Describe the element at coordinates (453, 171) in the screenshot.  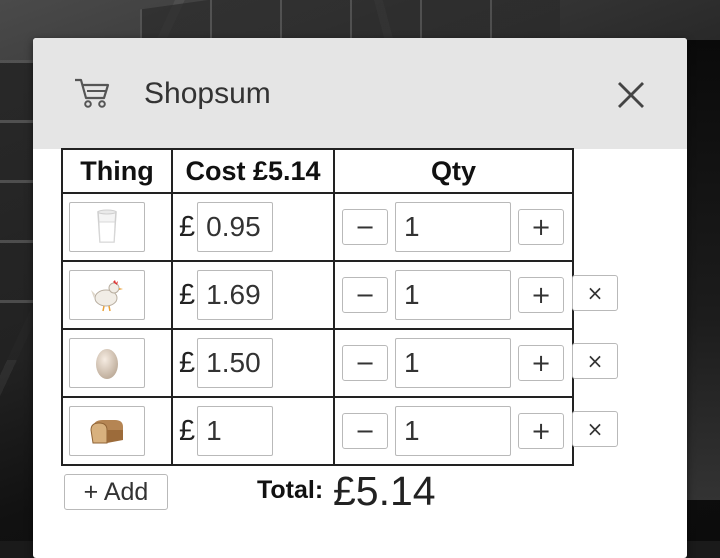
I see `column-header-qty: Qty` at that location.